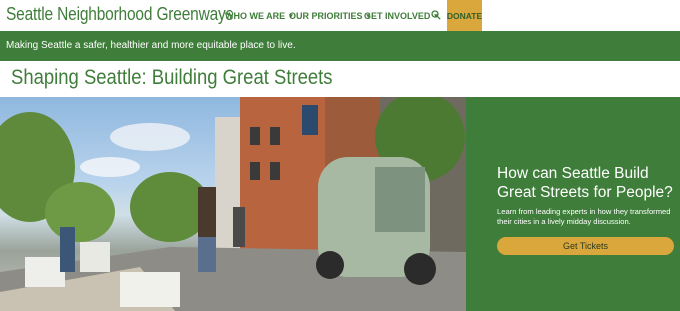 This screenshot has height=311, width=680. What do you see at coordinates (329, 16) in the screenshot?
I see `nav-our-priorities: OUR PRIORITIES ▾` at bounding box center [329, 16].